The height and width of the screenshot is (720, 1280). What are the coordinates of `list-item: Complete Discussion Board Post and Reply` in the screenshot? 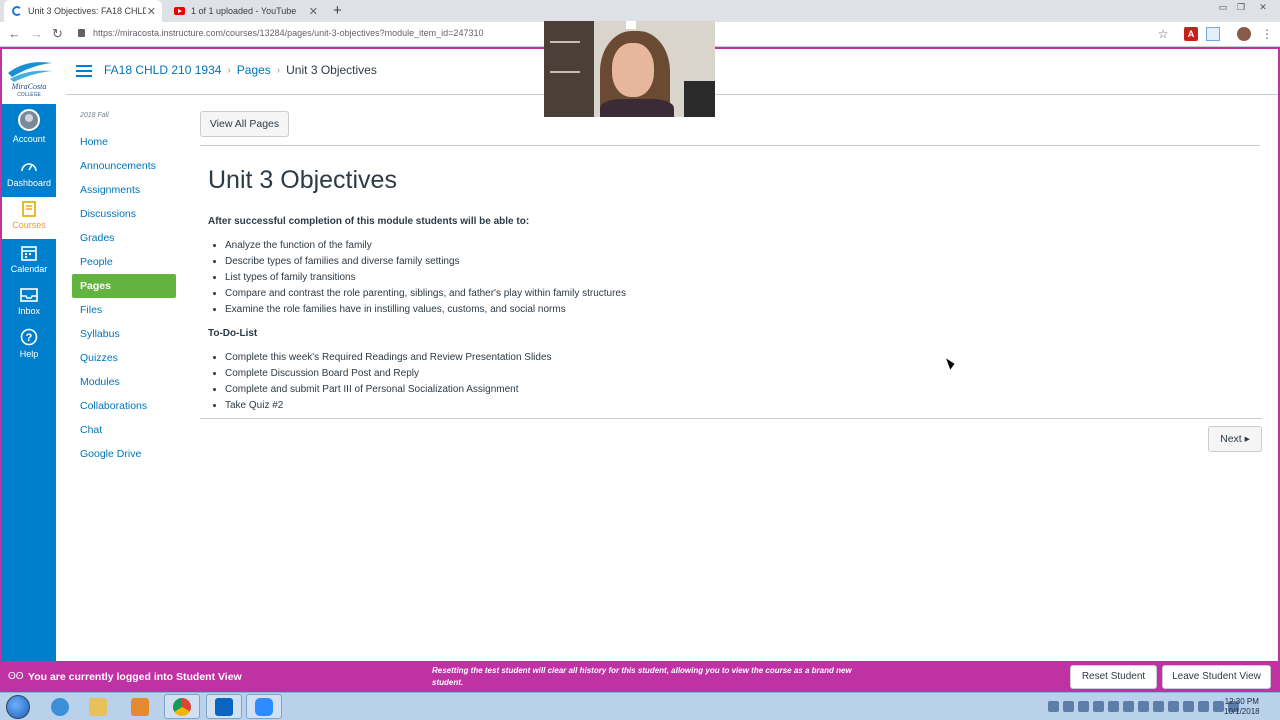 It's located at (388, 374).